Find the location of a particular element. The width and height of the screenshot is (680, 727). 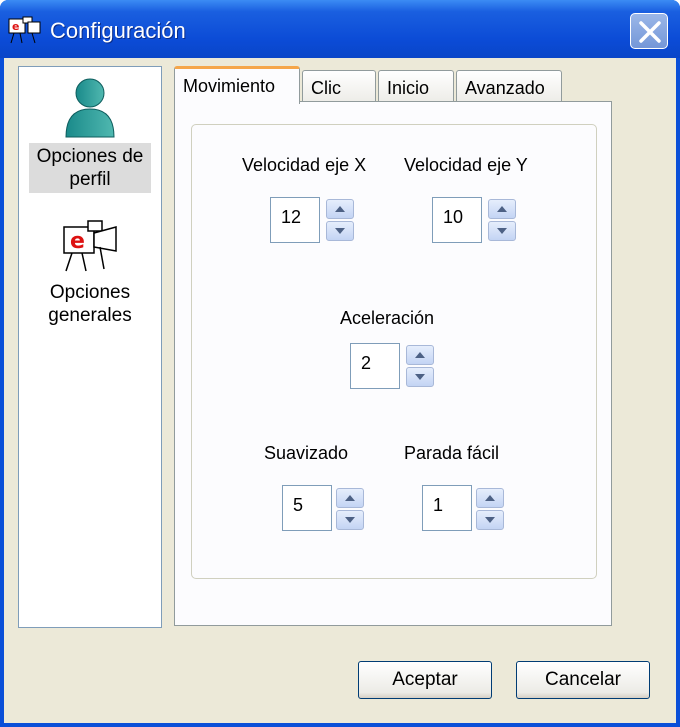

easy-stop-input: 1 is located at coordinates (447, 508).